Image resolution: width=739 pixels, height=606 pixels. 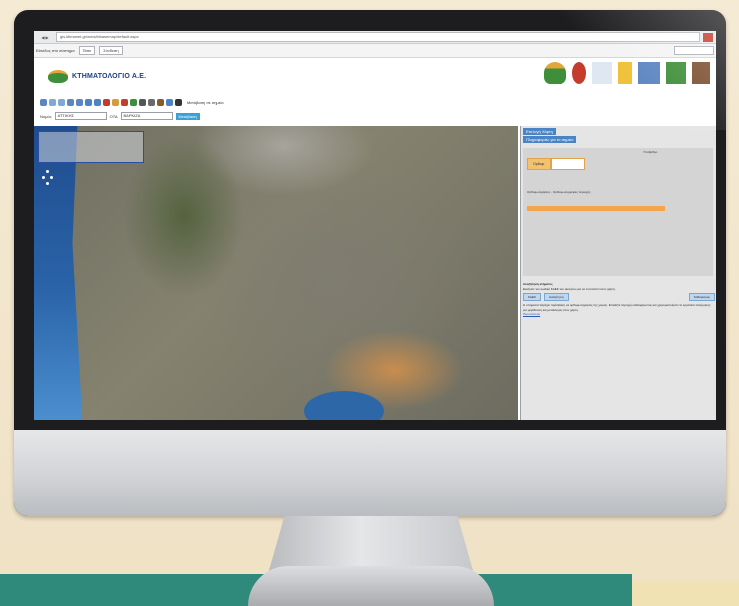 I want to click on selected-layer-bar, so click(x=596, y=208).